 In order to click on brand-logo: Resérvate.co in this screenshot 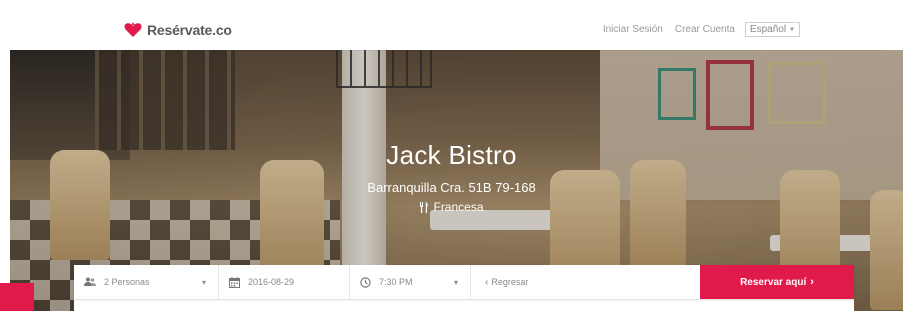, I will do `click(178, 30)`.